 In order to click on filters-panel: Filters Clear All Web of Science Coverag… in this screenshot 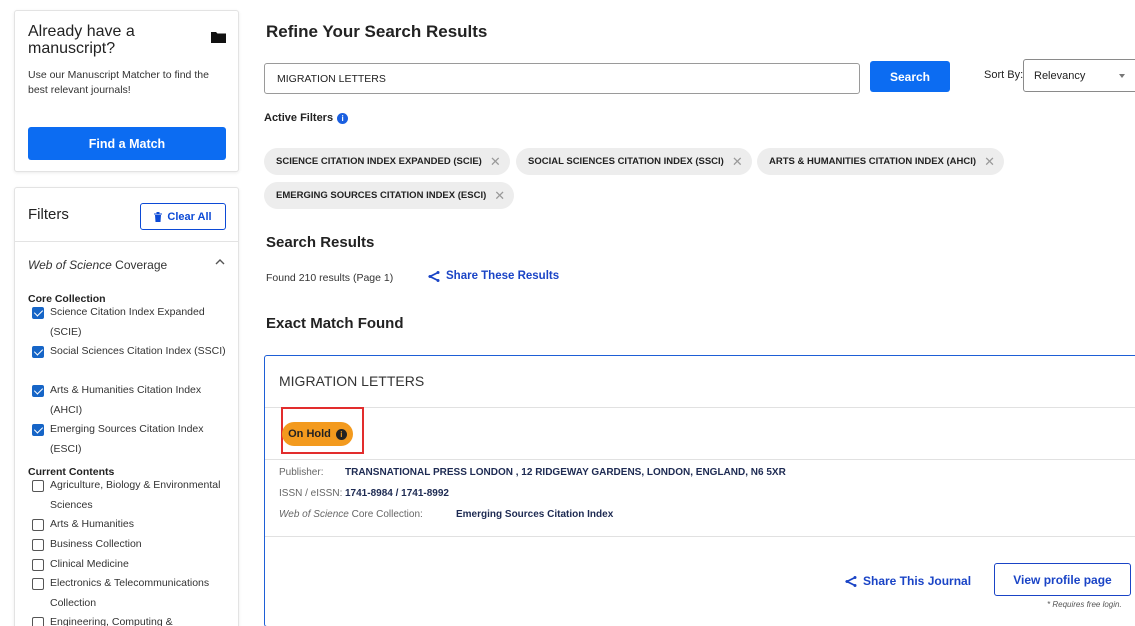, I will do `click(126, 406)`.